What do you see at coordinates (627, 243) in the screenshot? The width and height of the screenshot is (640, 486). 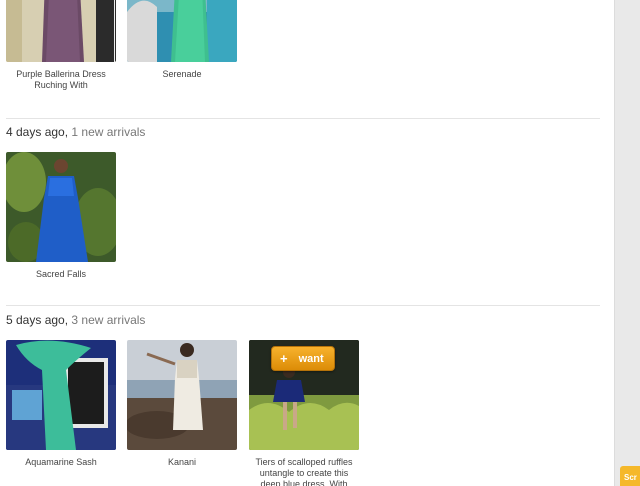 I see `page-scrollbar` at bounding box center [627, 243].